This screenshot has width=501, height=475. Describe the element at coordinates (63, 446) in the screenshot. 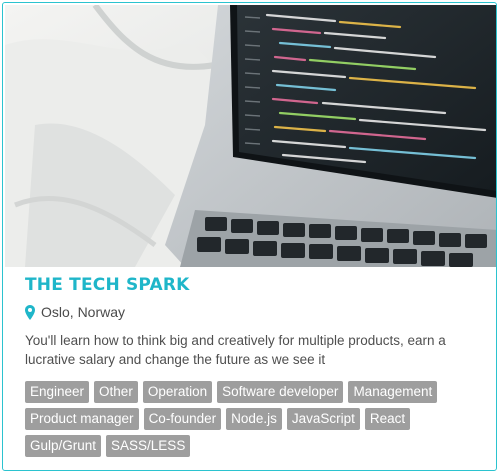

I see `tag-gulp-grunt: Gulp/Grunt` at that location.